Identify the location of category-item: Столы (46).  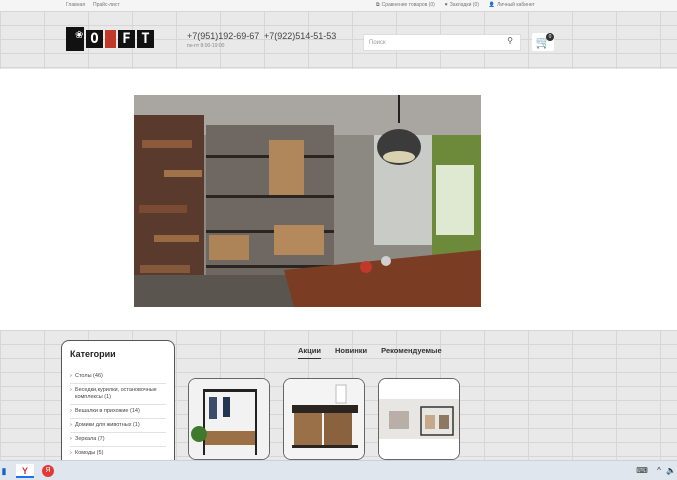
(118, 377).